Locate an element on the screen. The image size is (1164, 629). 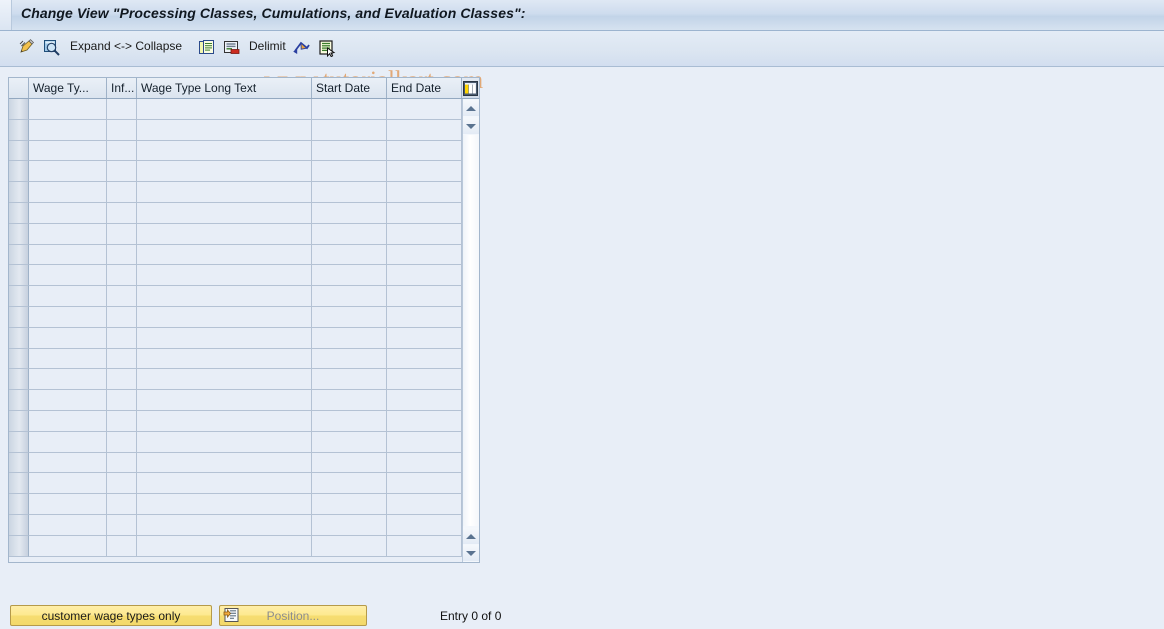
scrollbar-track is located at coordinates (471, 330).